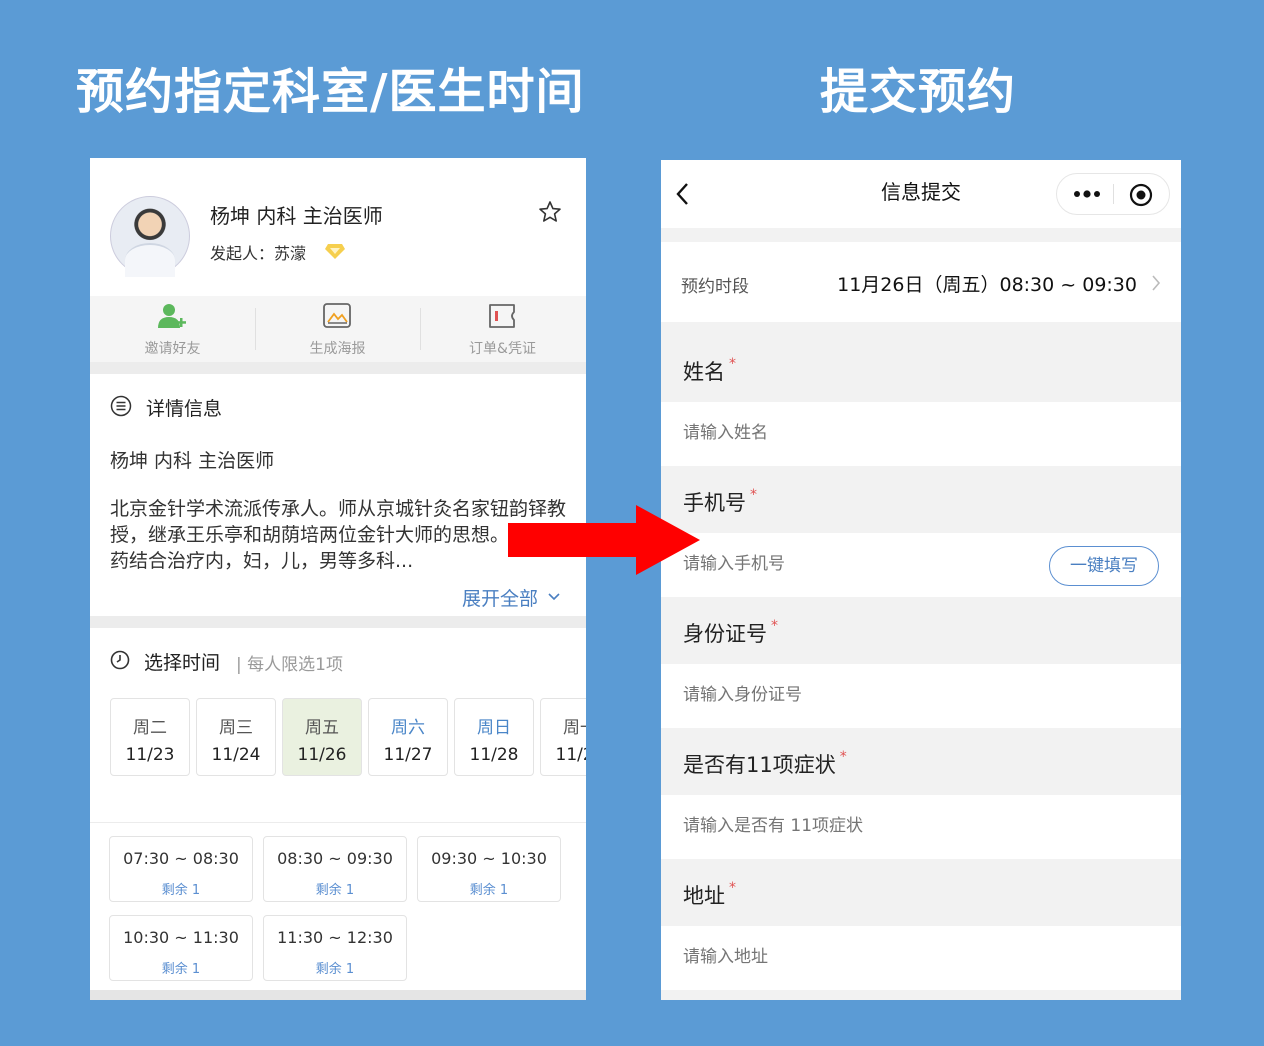 This screenshot has height=1046, width=1264. I want to click on field-label: 姓名 *, so click(709, 371).